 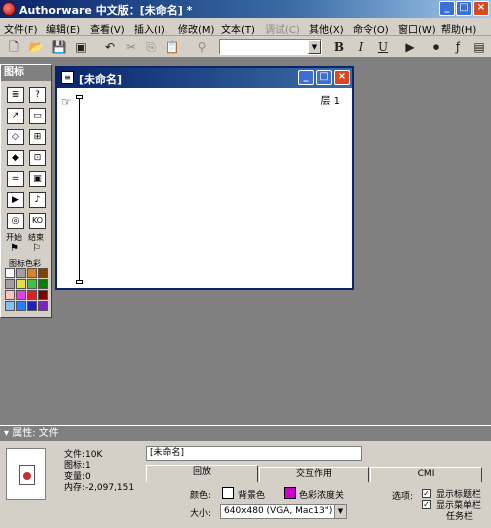 I want to click on wait-icon: ?, so click(x=37, y=95).